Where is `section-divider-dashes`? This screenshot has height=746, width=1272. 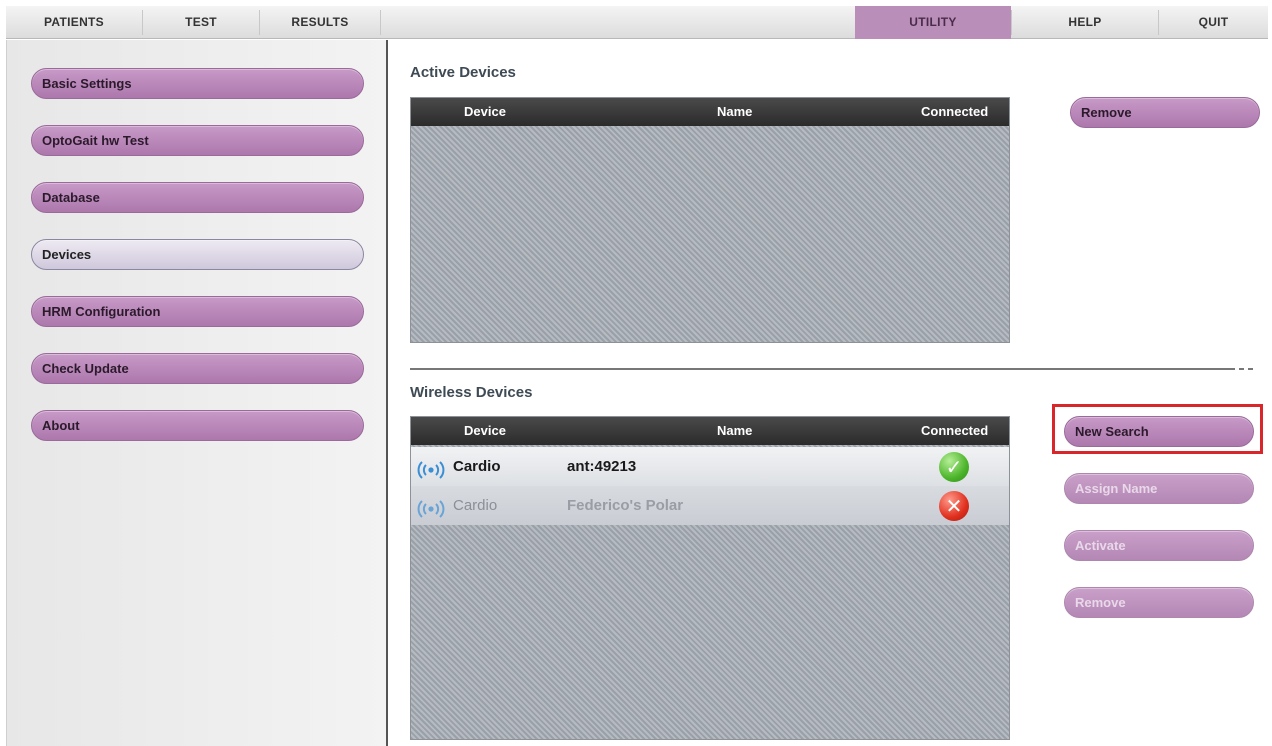 section-divider-dashes is located at coordinates (1242, 369).